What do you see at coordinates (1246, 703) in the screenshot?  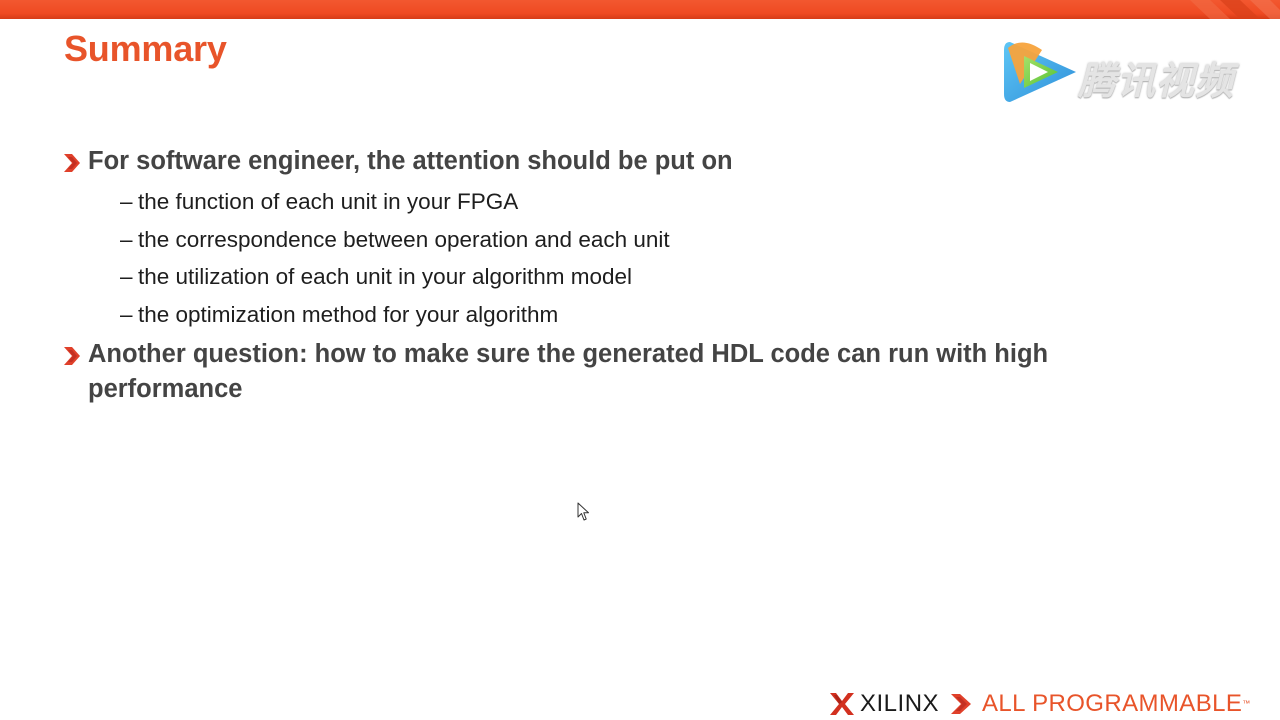 I see `trademark: ™` at bounding box center [1246, 703].